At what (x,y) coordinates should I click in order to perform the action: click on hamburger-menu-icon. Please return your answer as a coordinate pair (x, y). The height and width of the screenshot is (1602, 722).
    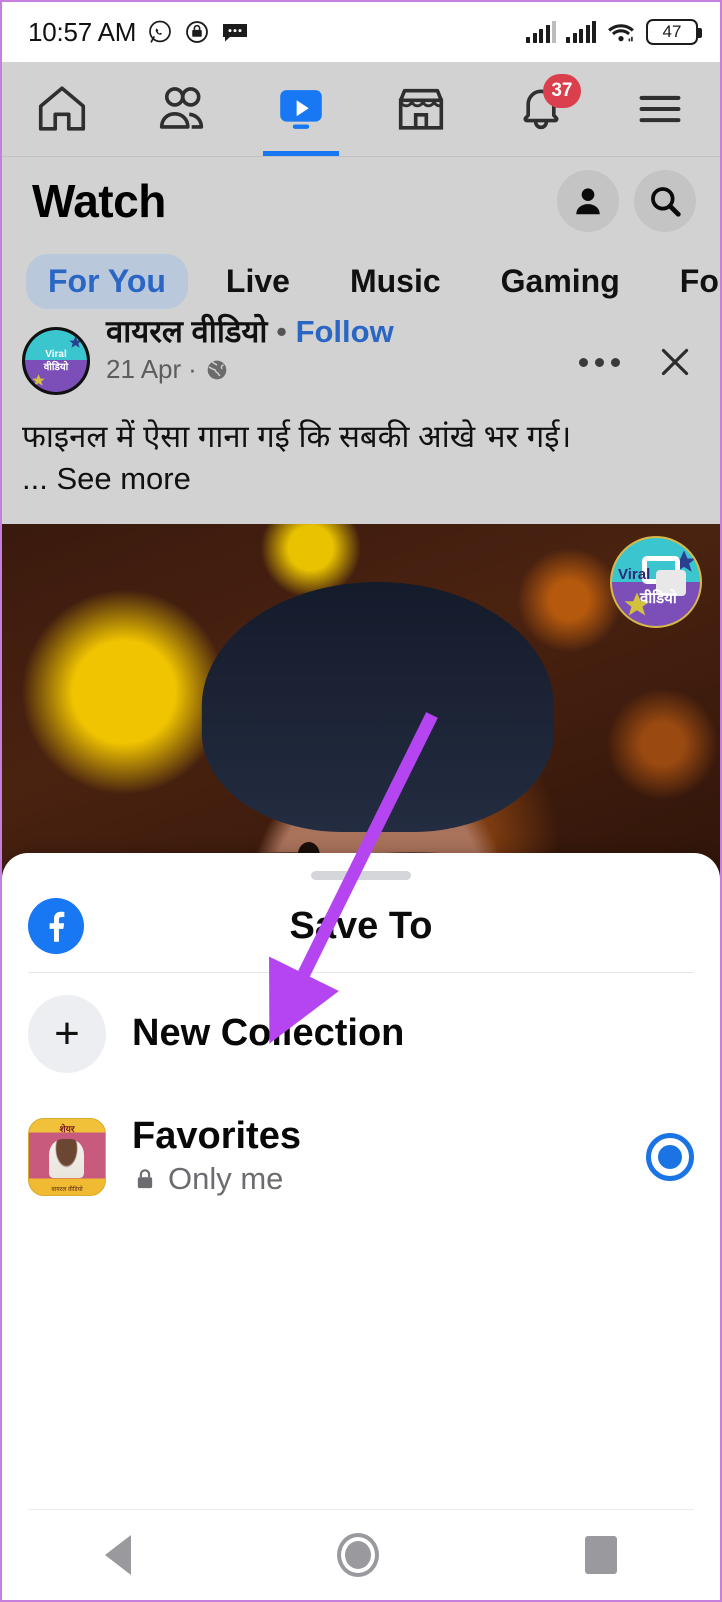
    Looking at the image, I should click on (660, 109).